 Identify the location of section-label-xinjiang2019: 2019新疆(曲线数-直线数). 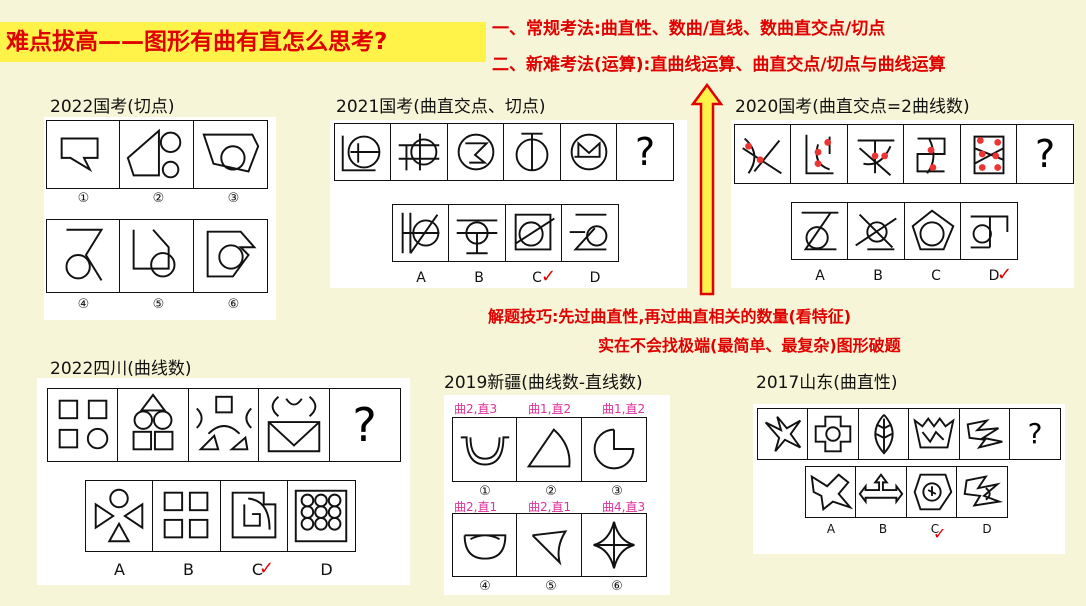
(543, 383).